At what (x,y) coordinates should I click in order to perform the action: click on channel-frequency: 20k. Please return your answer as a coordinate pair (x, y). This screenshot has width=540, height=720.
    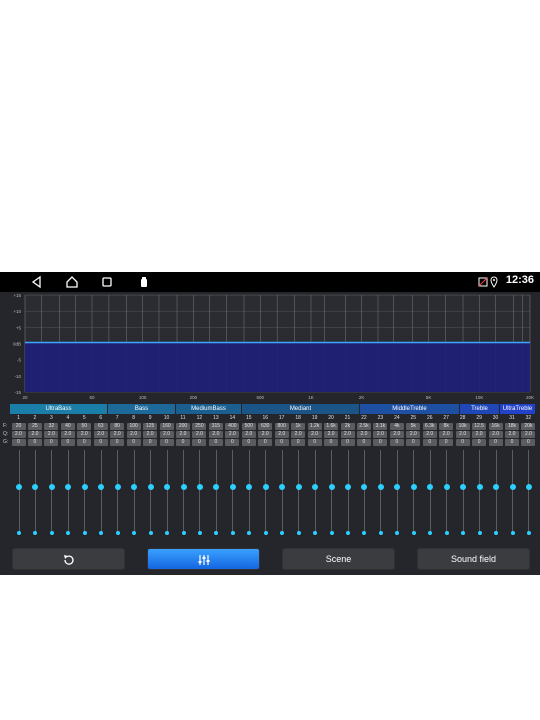
    Looking at the image, I should click on (528, 426).